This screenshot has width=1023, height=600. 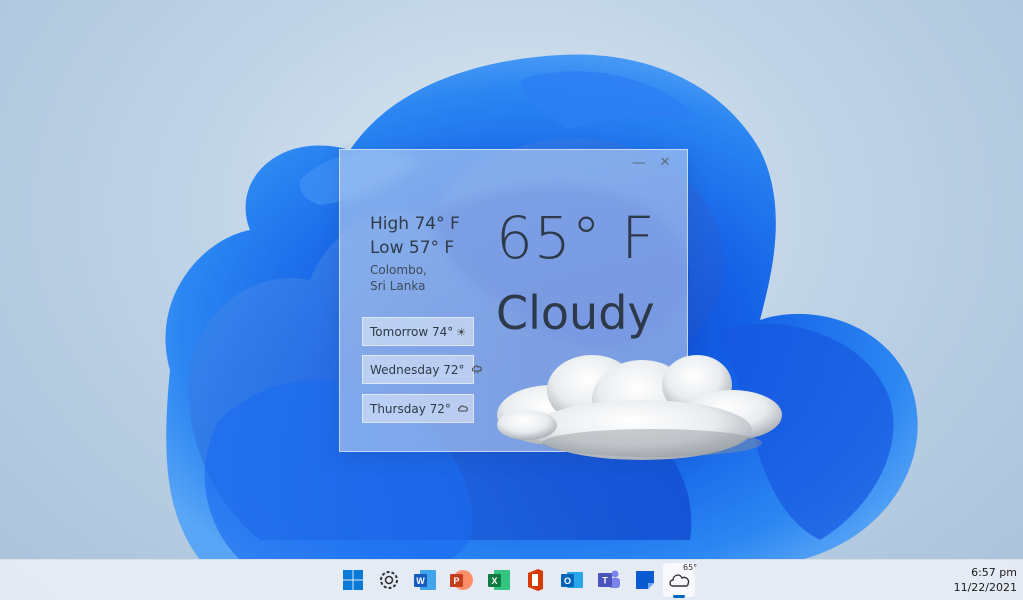 What do you see at coordinates (417, 370) in the screenshot?
I see `forecast-label: Wednesday 72°` at bounding box center [417, 370].